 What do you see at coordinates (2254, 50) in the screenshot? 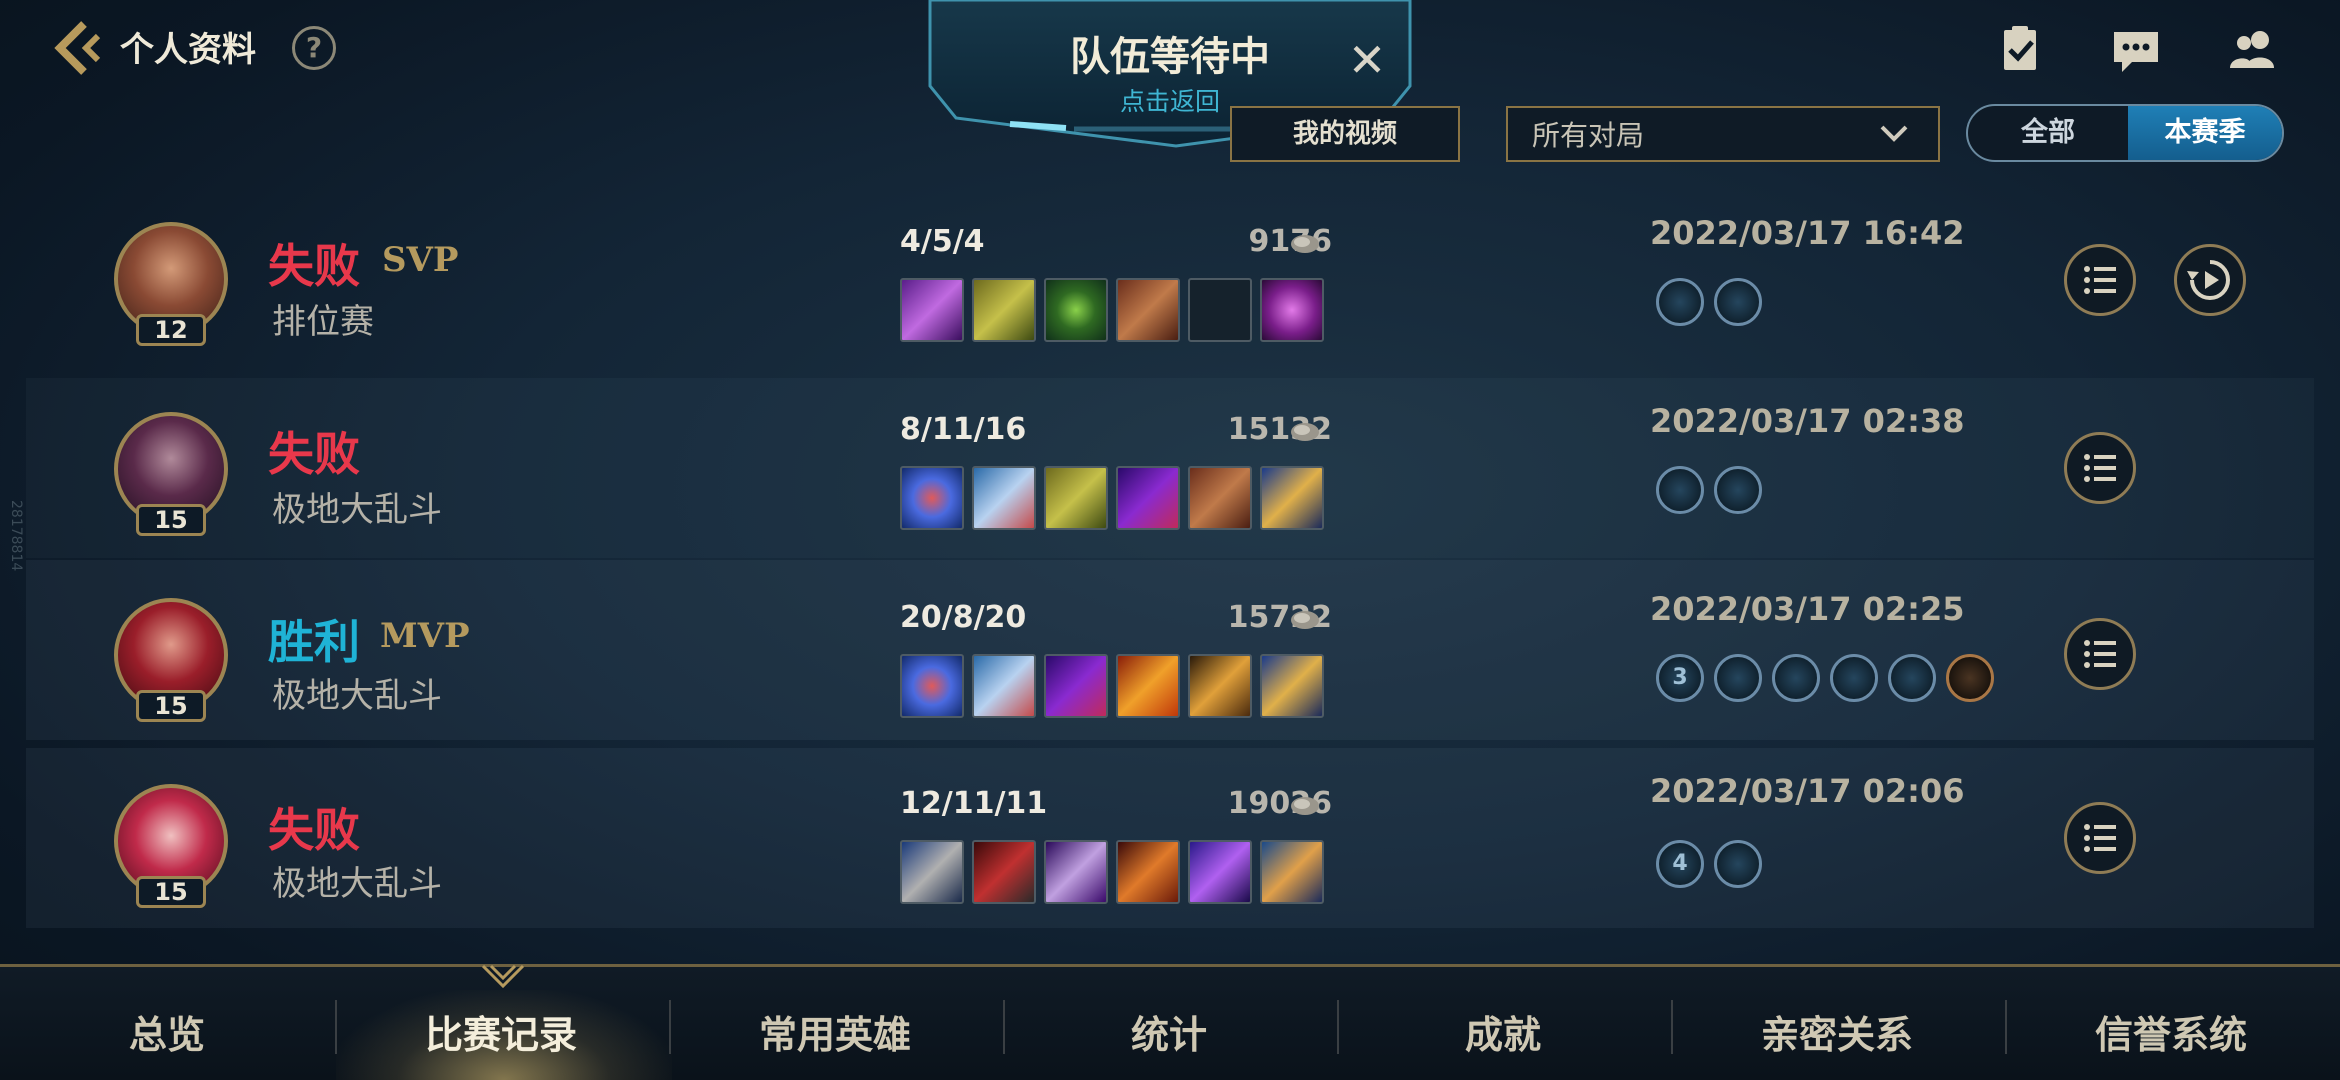
I see `friends-icon` at bounding box center [2254, 50].